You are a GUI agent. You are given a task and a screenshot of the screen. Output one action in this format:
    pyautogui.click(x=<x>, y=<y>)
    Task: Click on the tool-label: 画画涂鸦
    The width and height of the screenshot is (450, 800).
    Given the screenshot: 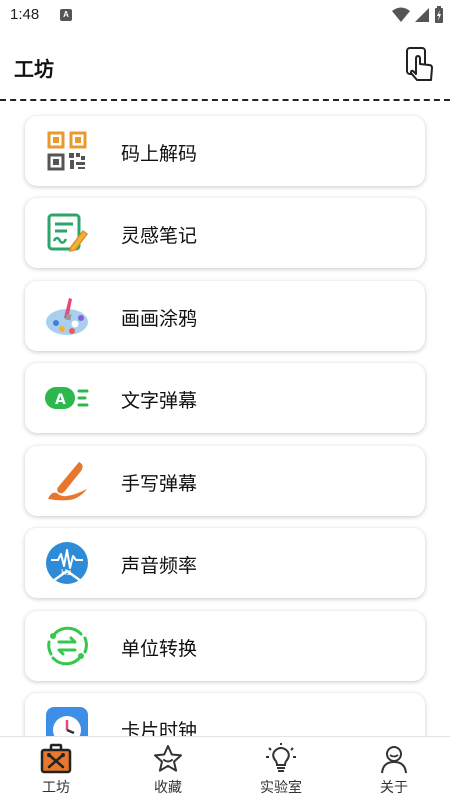 What is the action you would take?
    pyautogui.click(x=159, y=319)
    